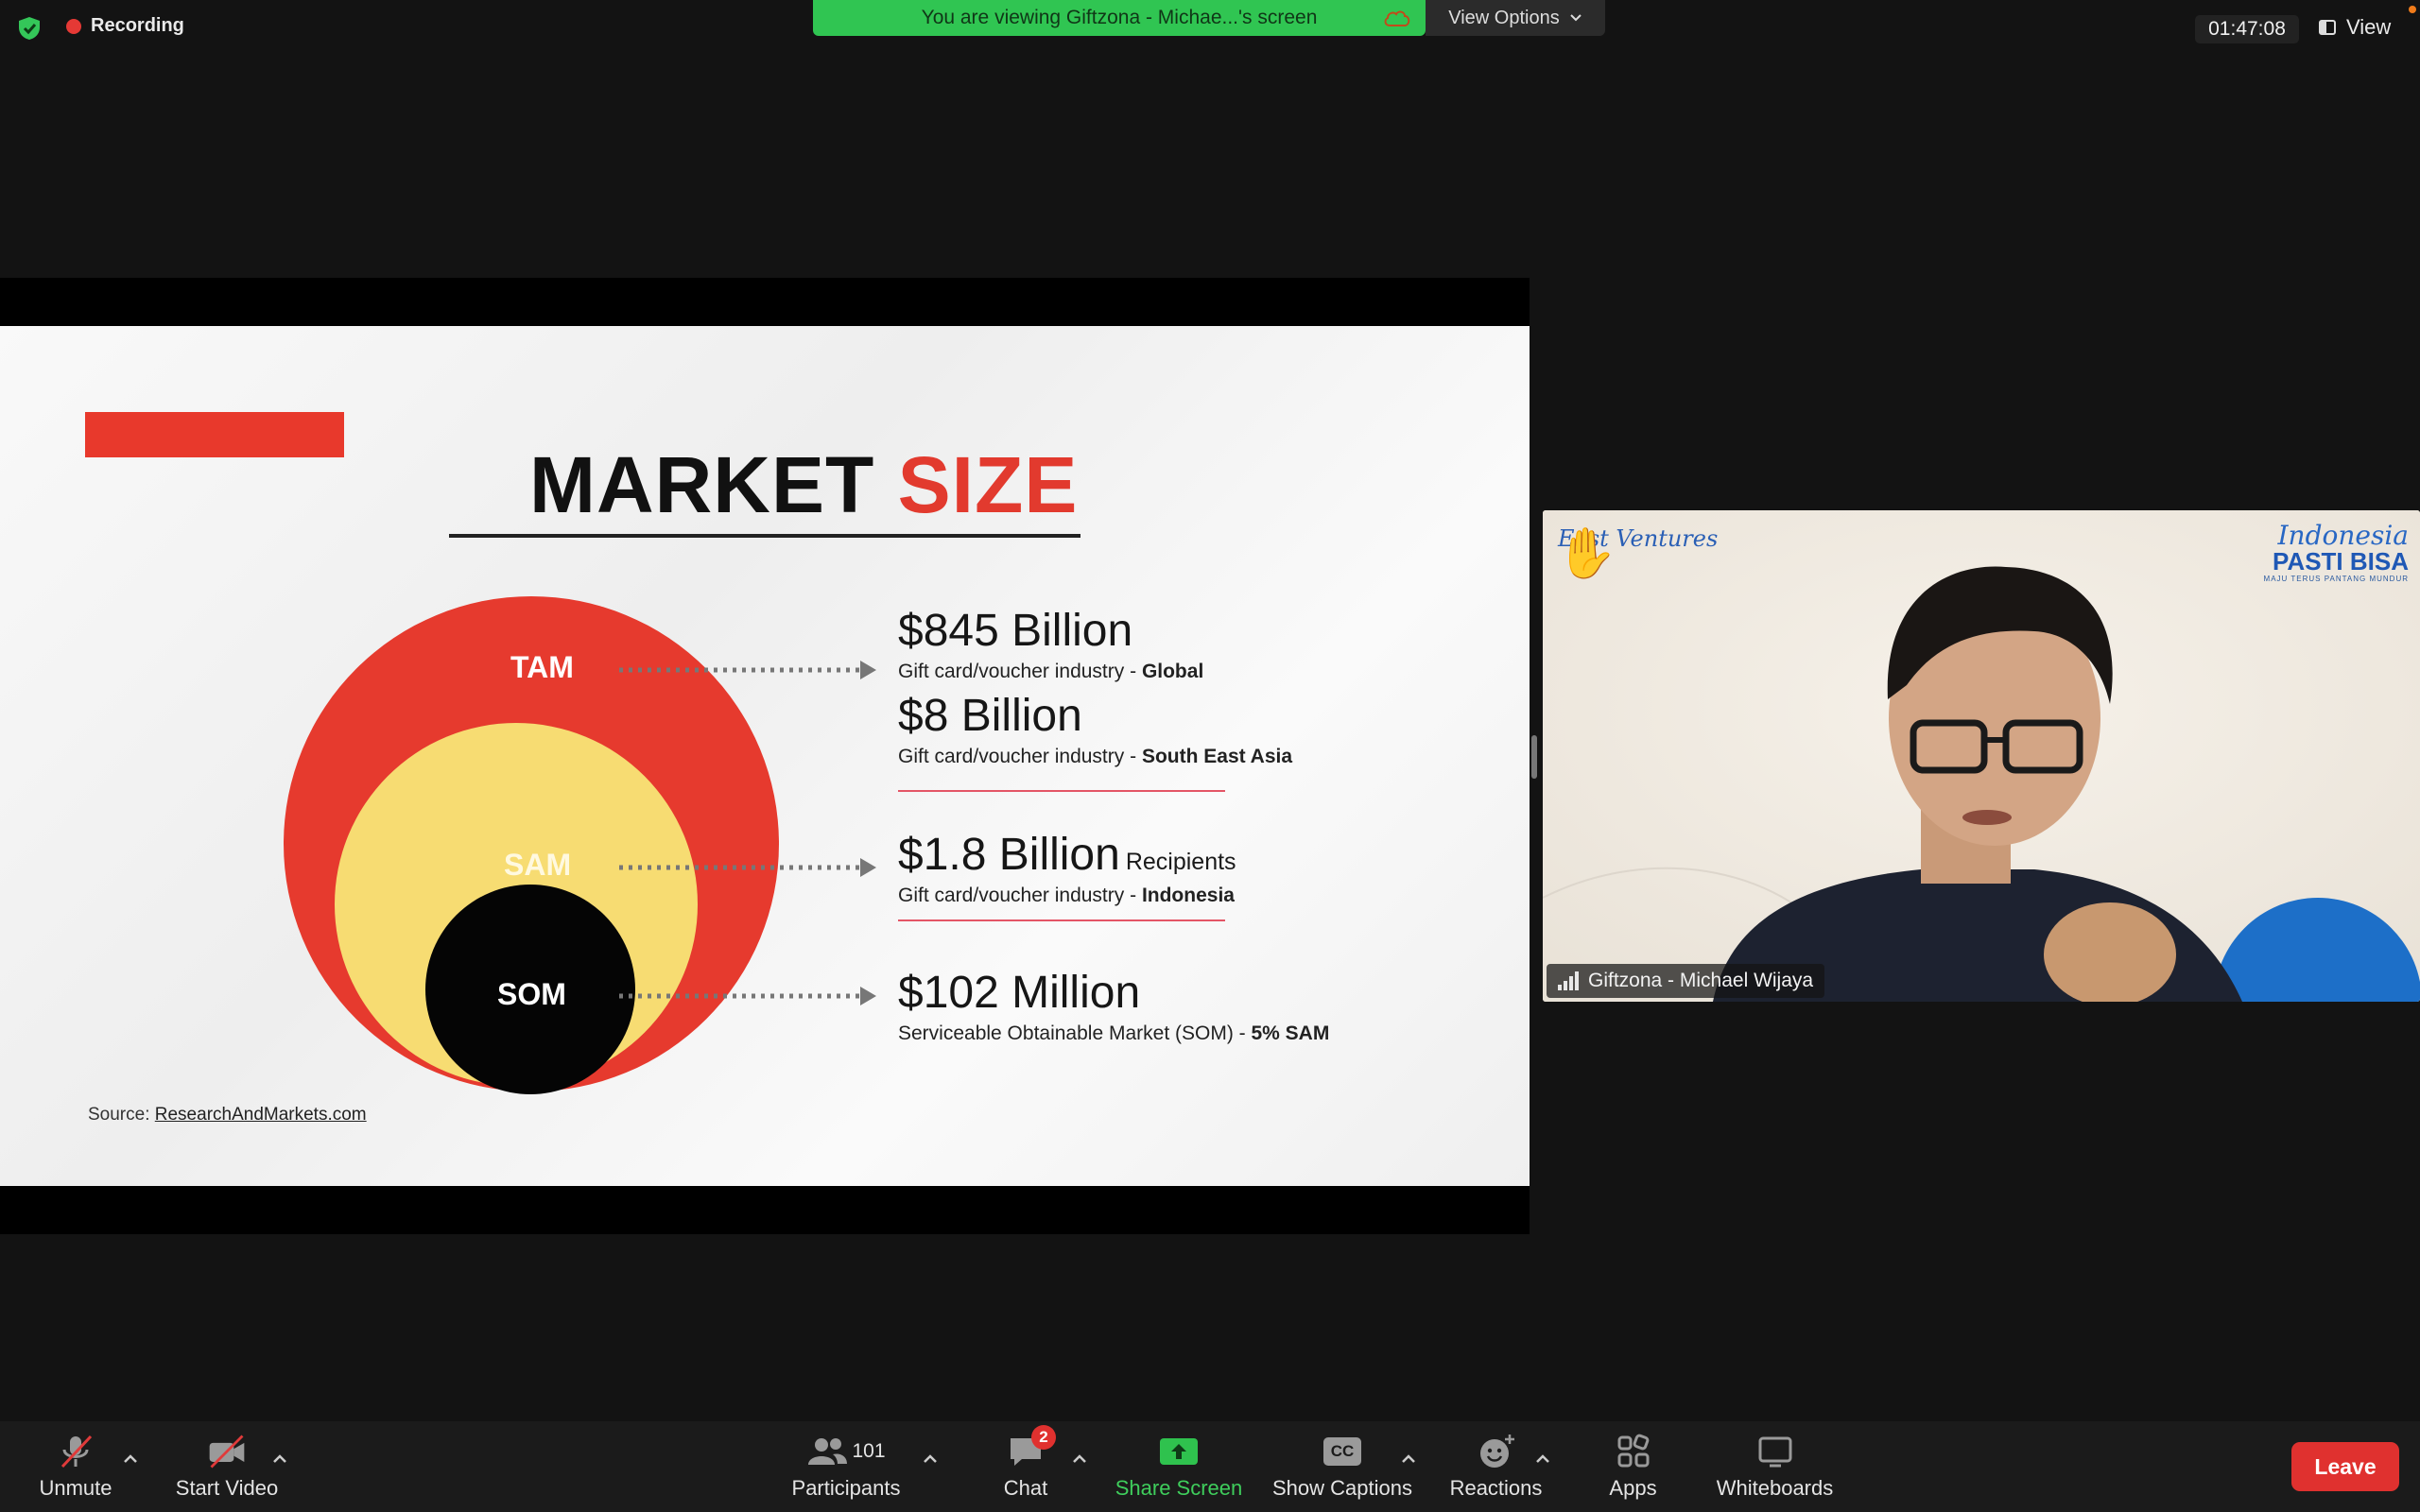 This screenshot has width=2420, height=1512. Describe the element at coordinates (1066, 895) in the screenshot. I see `stat-description: Gift card/voucher industry - Indonesia` at that location.